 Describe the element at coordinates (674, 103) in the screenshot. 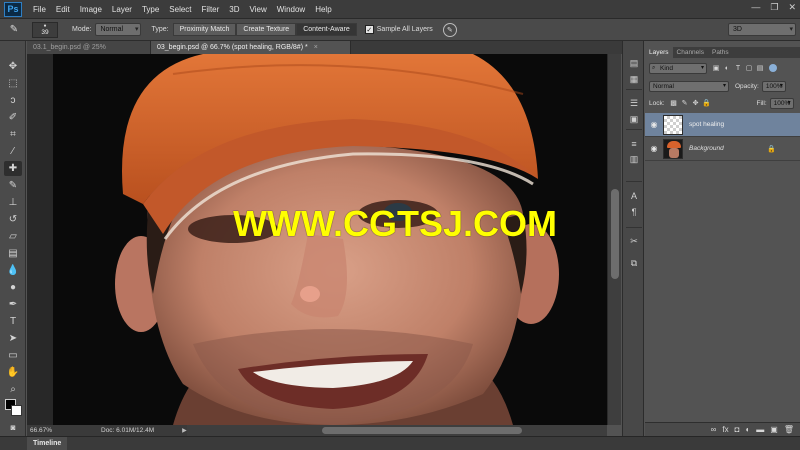

I see `lock-transparent-icon: ▩` at that location.